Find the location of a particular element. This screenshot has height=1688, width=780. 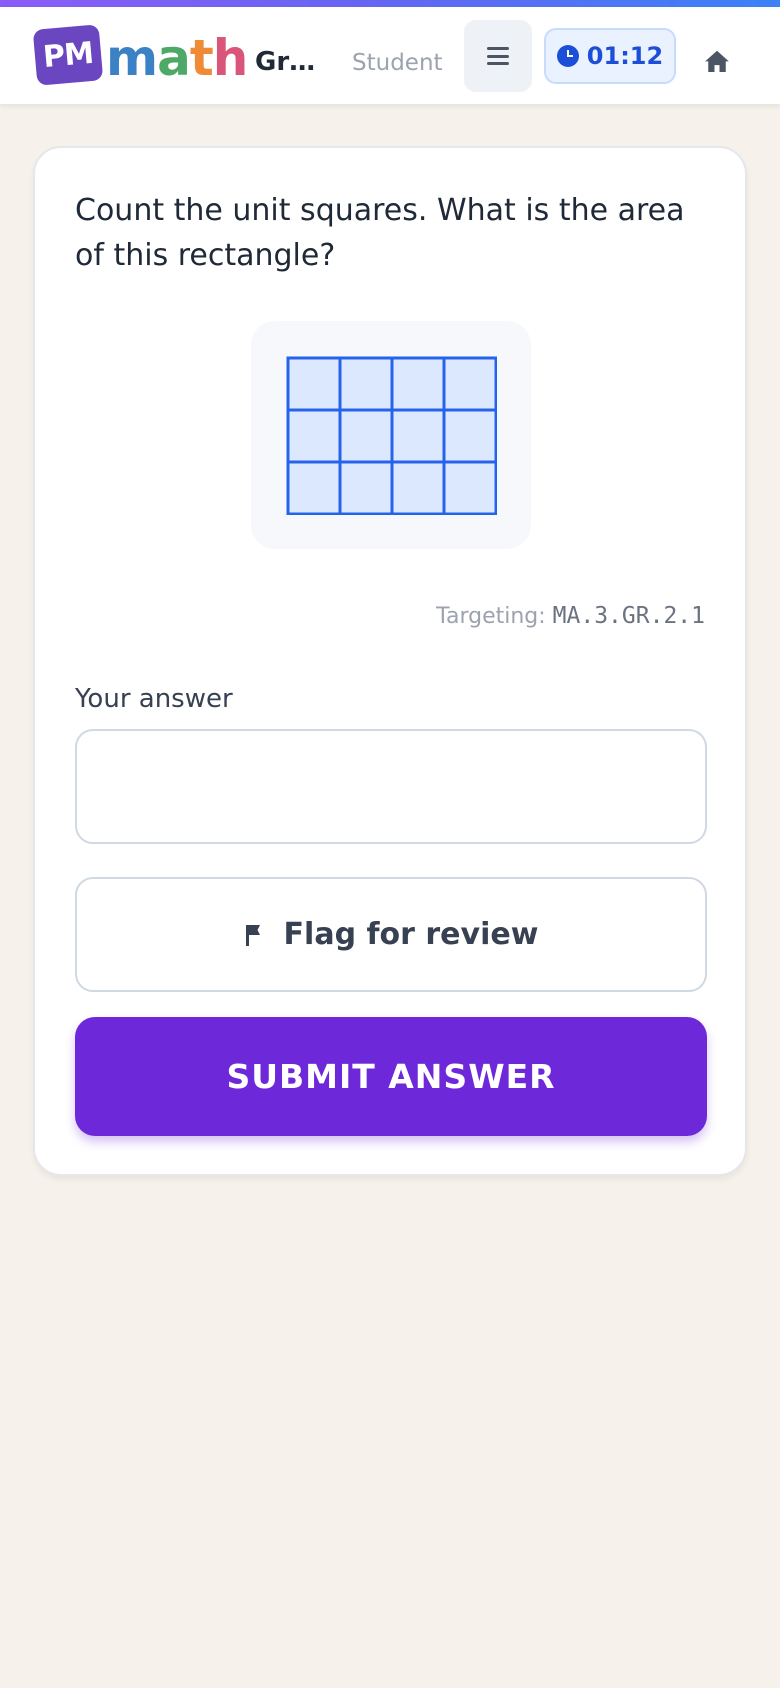

answer-label: Your answer is located at coordinates (154, 699).